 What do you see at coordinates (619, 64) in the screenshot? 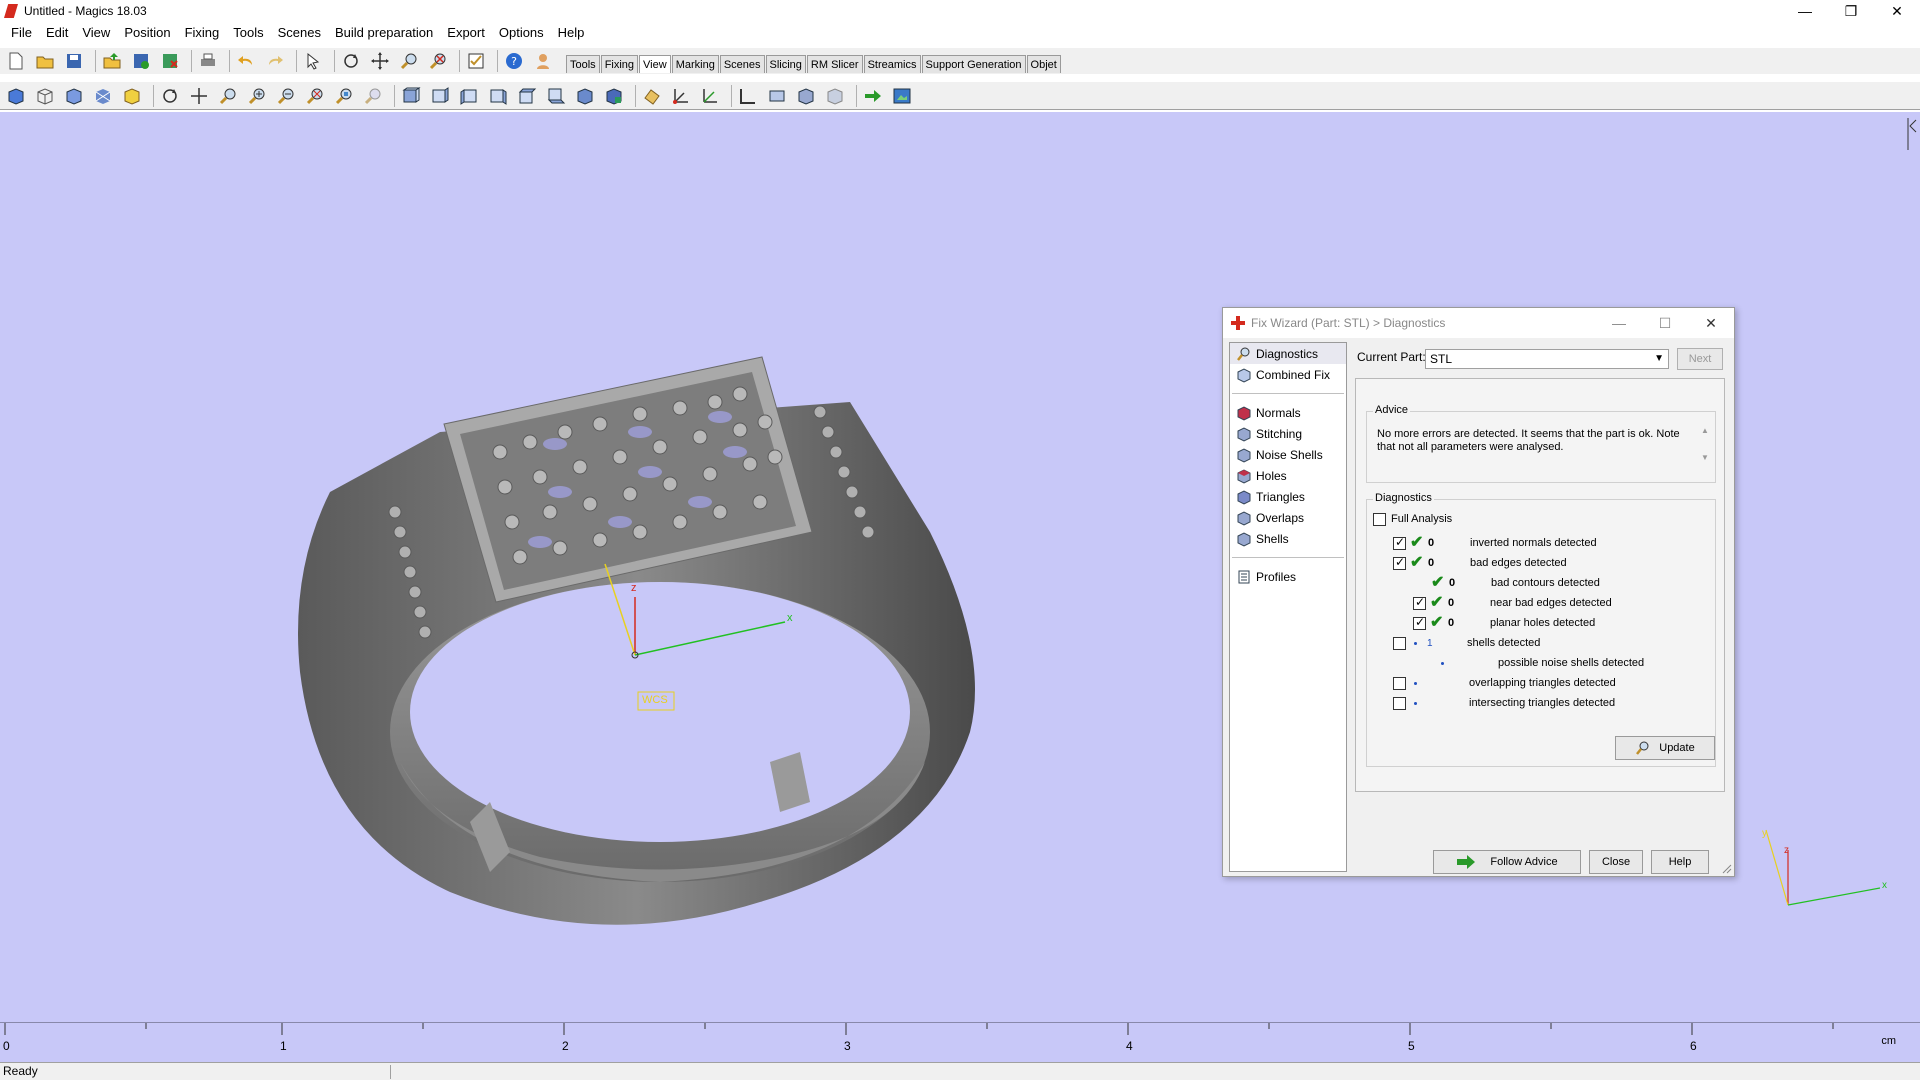
I see `tab-fixing: Fixing` at bounding box center [619, 64].